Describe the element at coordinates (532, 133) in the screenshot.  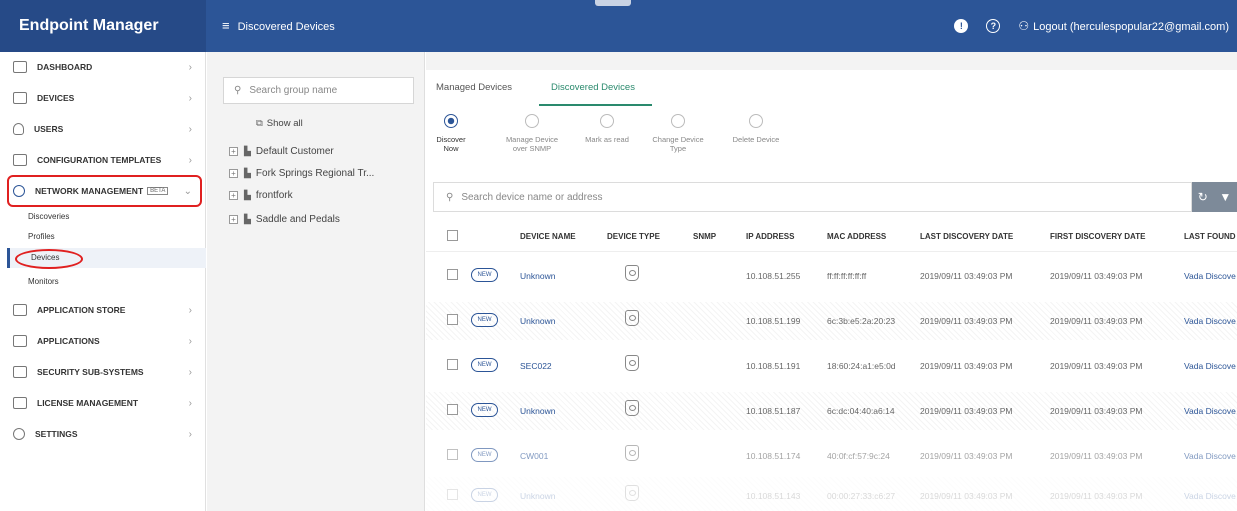
I see `manage-snmp-button: Manage Device over SNMP` at that location.